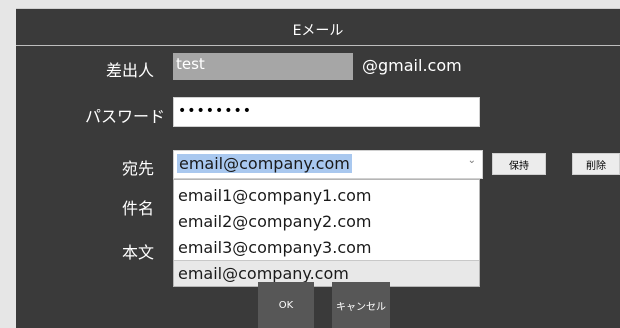 The height and width of the screenshot is (328, 620). I want to click on to-combobox: email@company.com ⌄, so click(328, 164).